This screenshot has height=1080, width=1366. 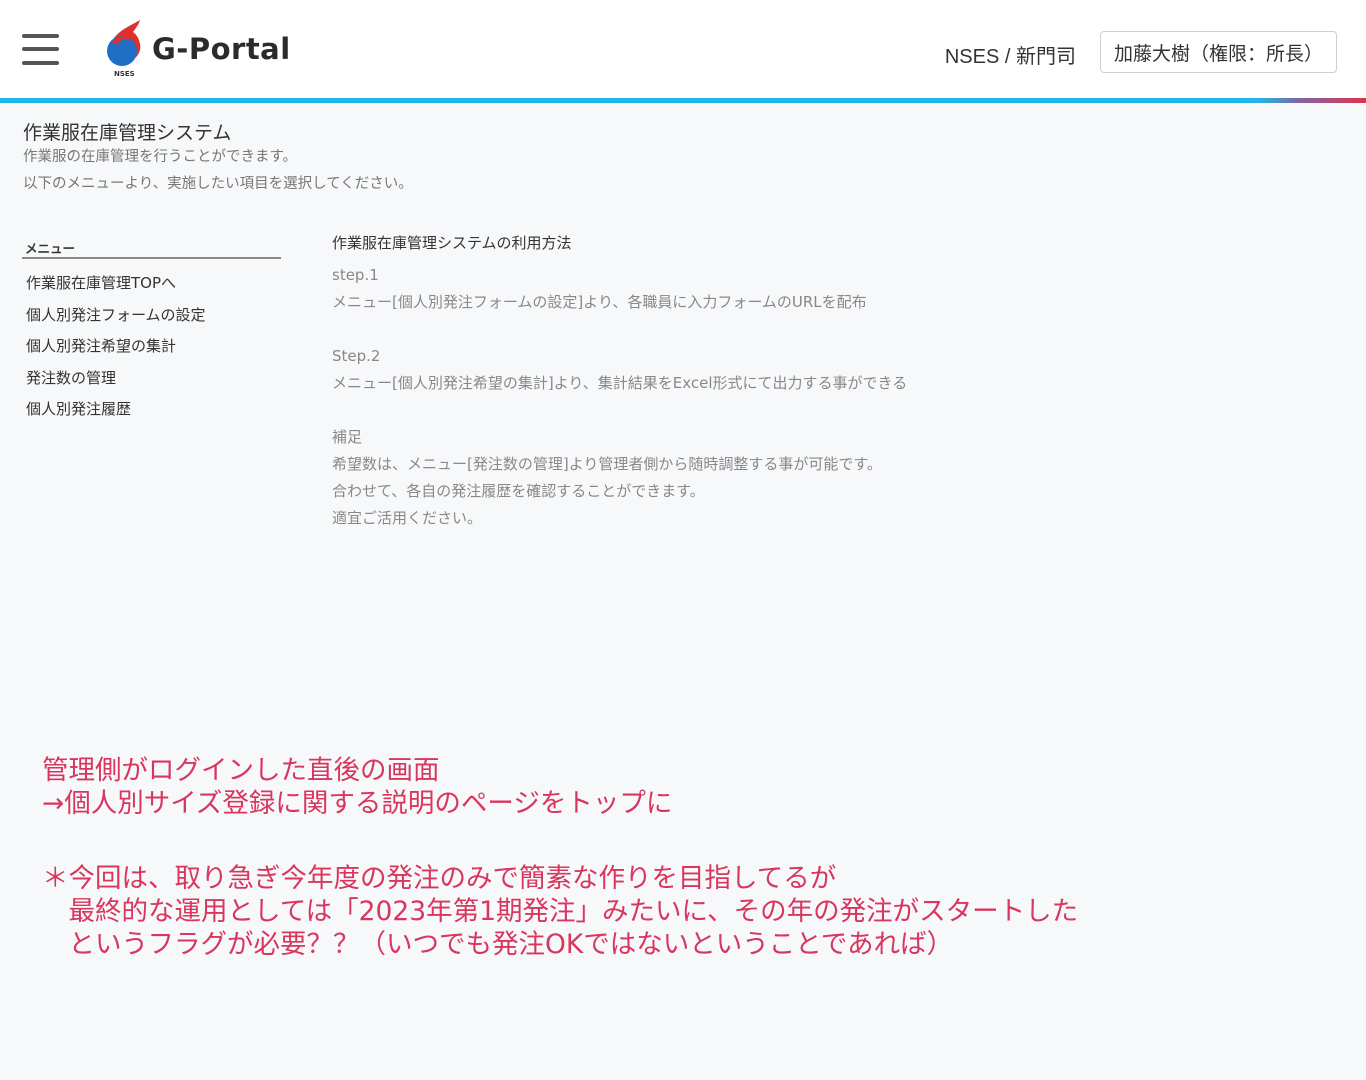 I want to click on note-line-1: 希望数は、メニュー[発注数の管理]より管理者側から随時調整する事が可能です。, so click(x=607, y=464).